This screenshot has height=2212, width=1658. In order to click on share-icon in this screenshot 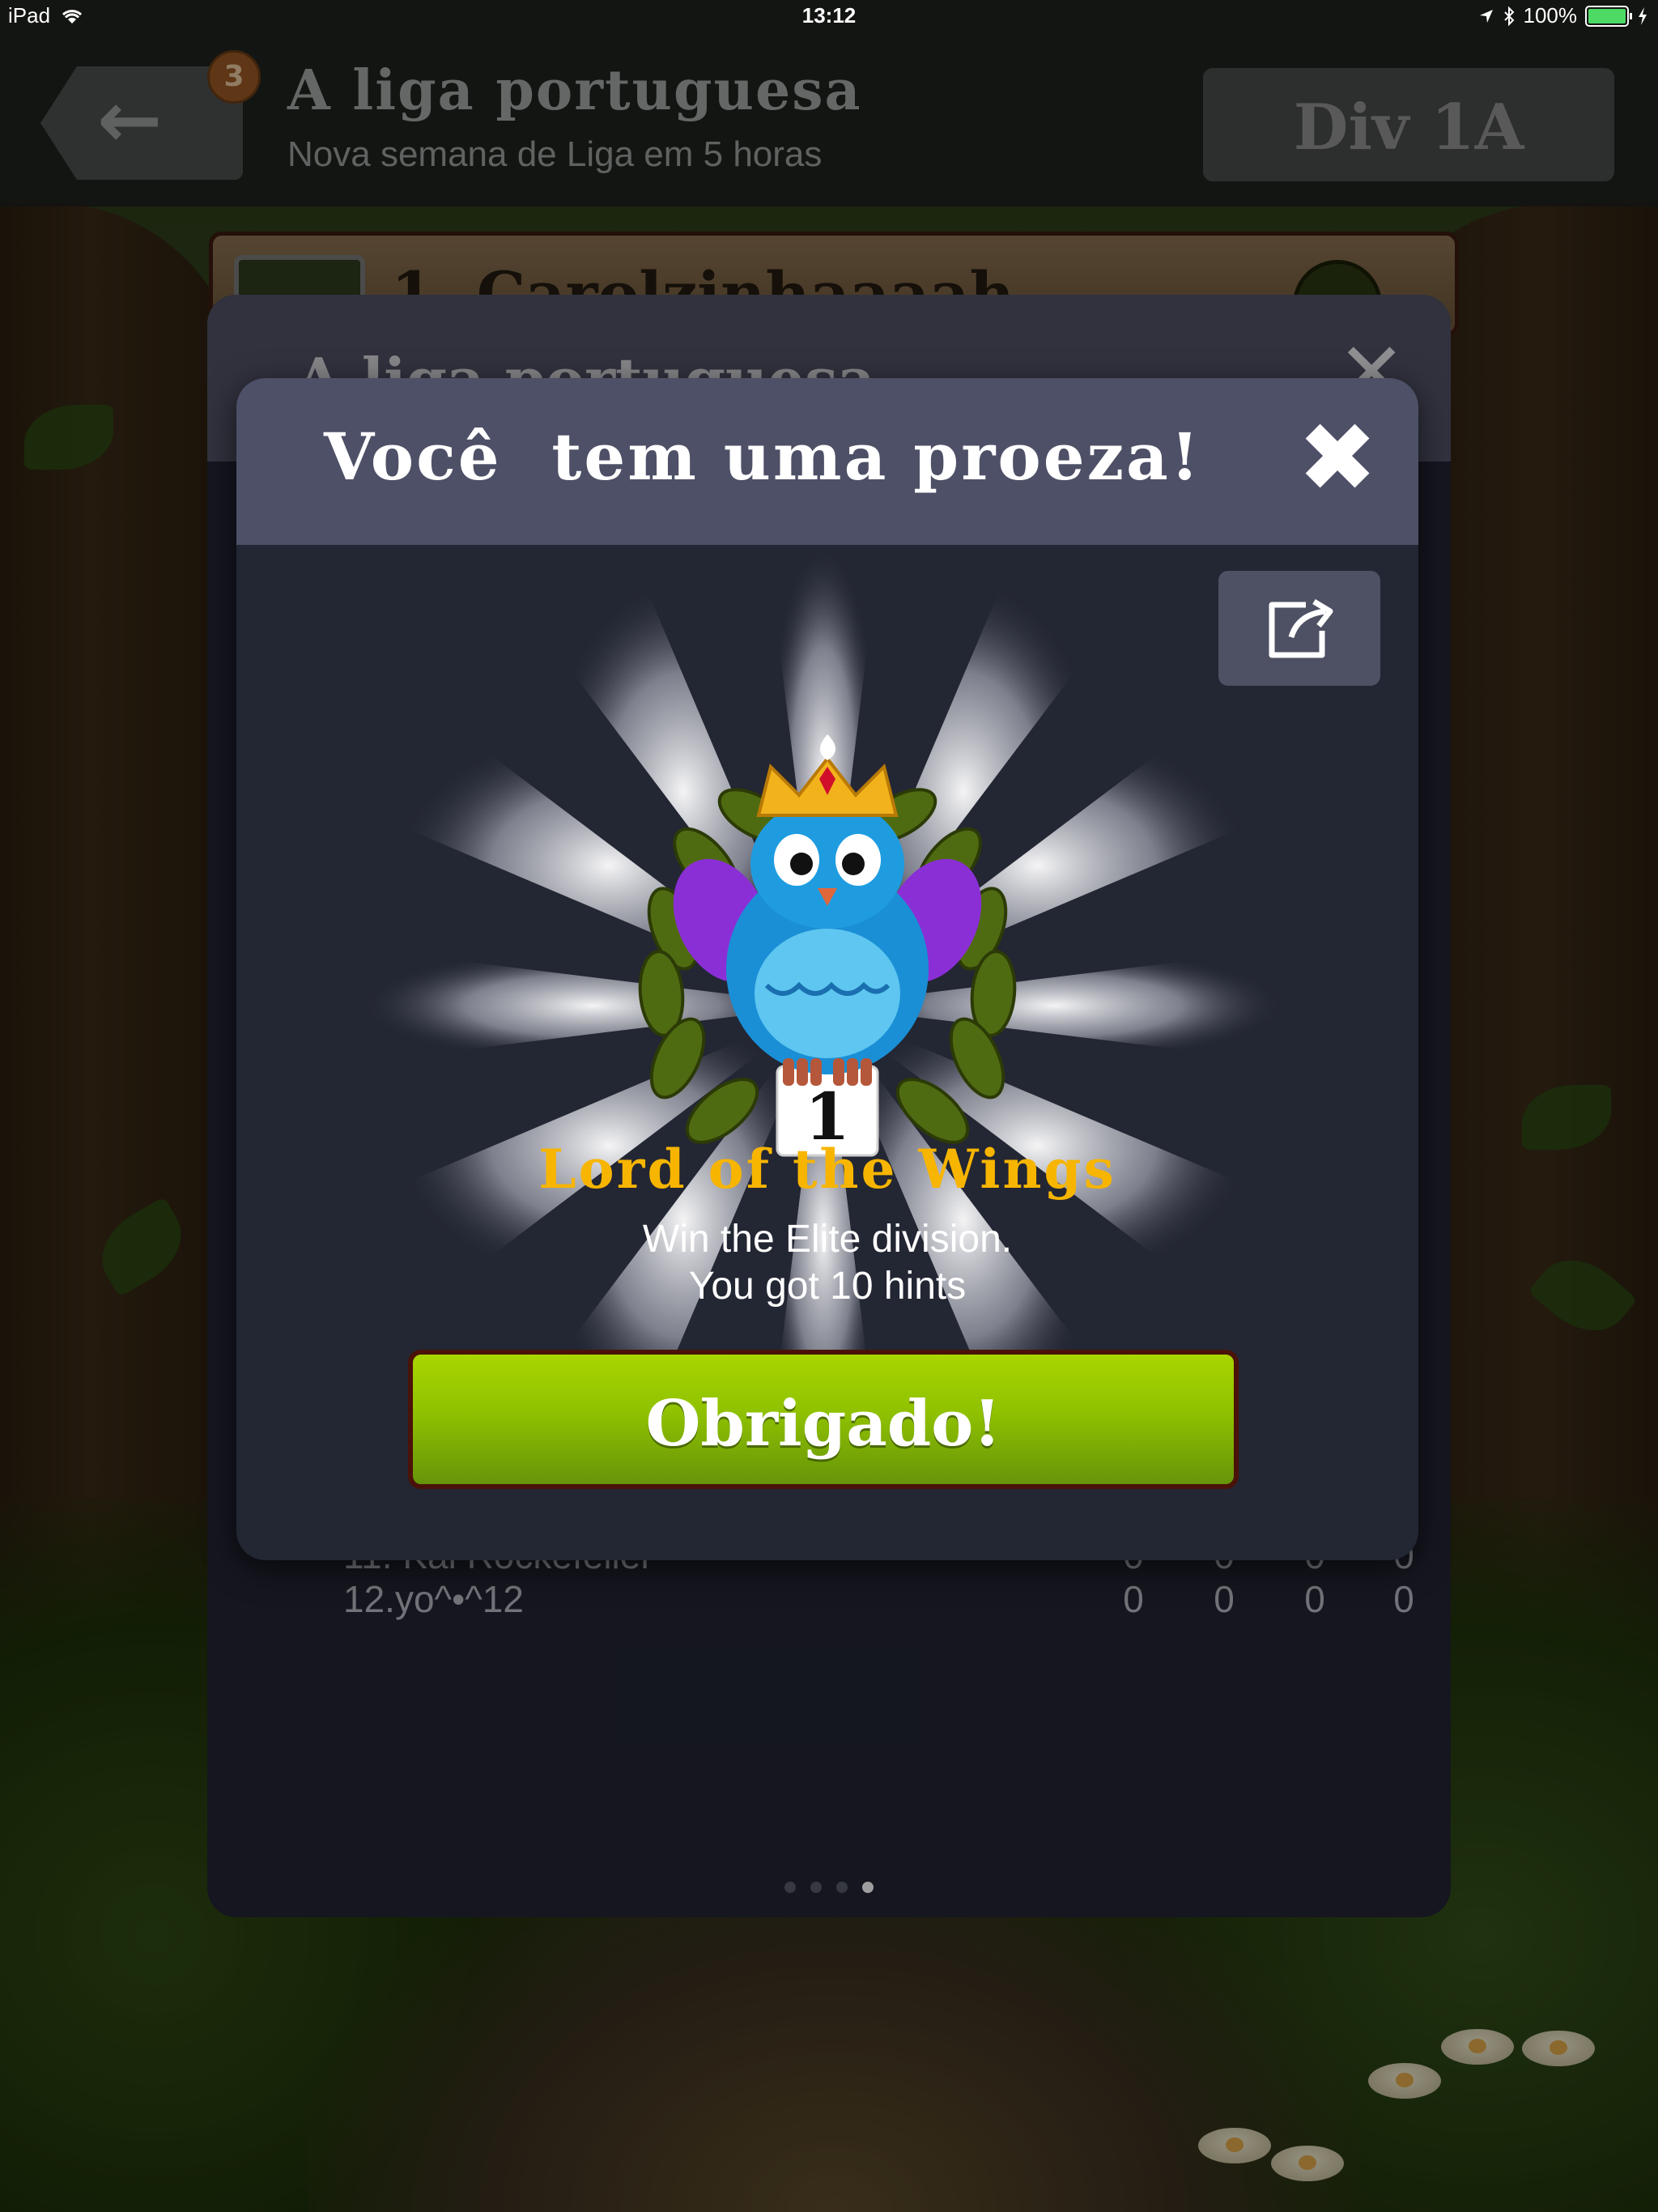, I will do `click(1301, 628)`.